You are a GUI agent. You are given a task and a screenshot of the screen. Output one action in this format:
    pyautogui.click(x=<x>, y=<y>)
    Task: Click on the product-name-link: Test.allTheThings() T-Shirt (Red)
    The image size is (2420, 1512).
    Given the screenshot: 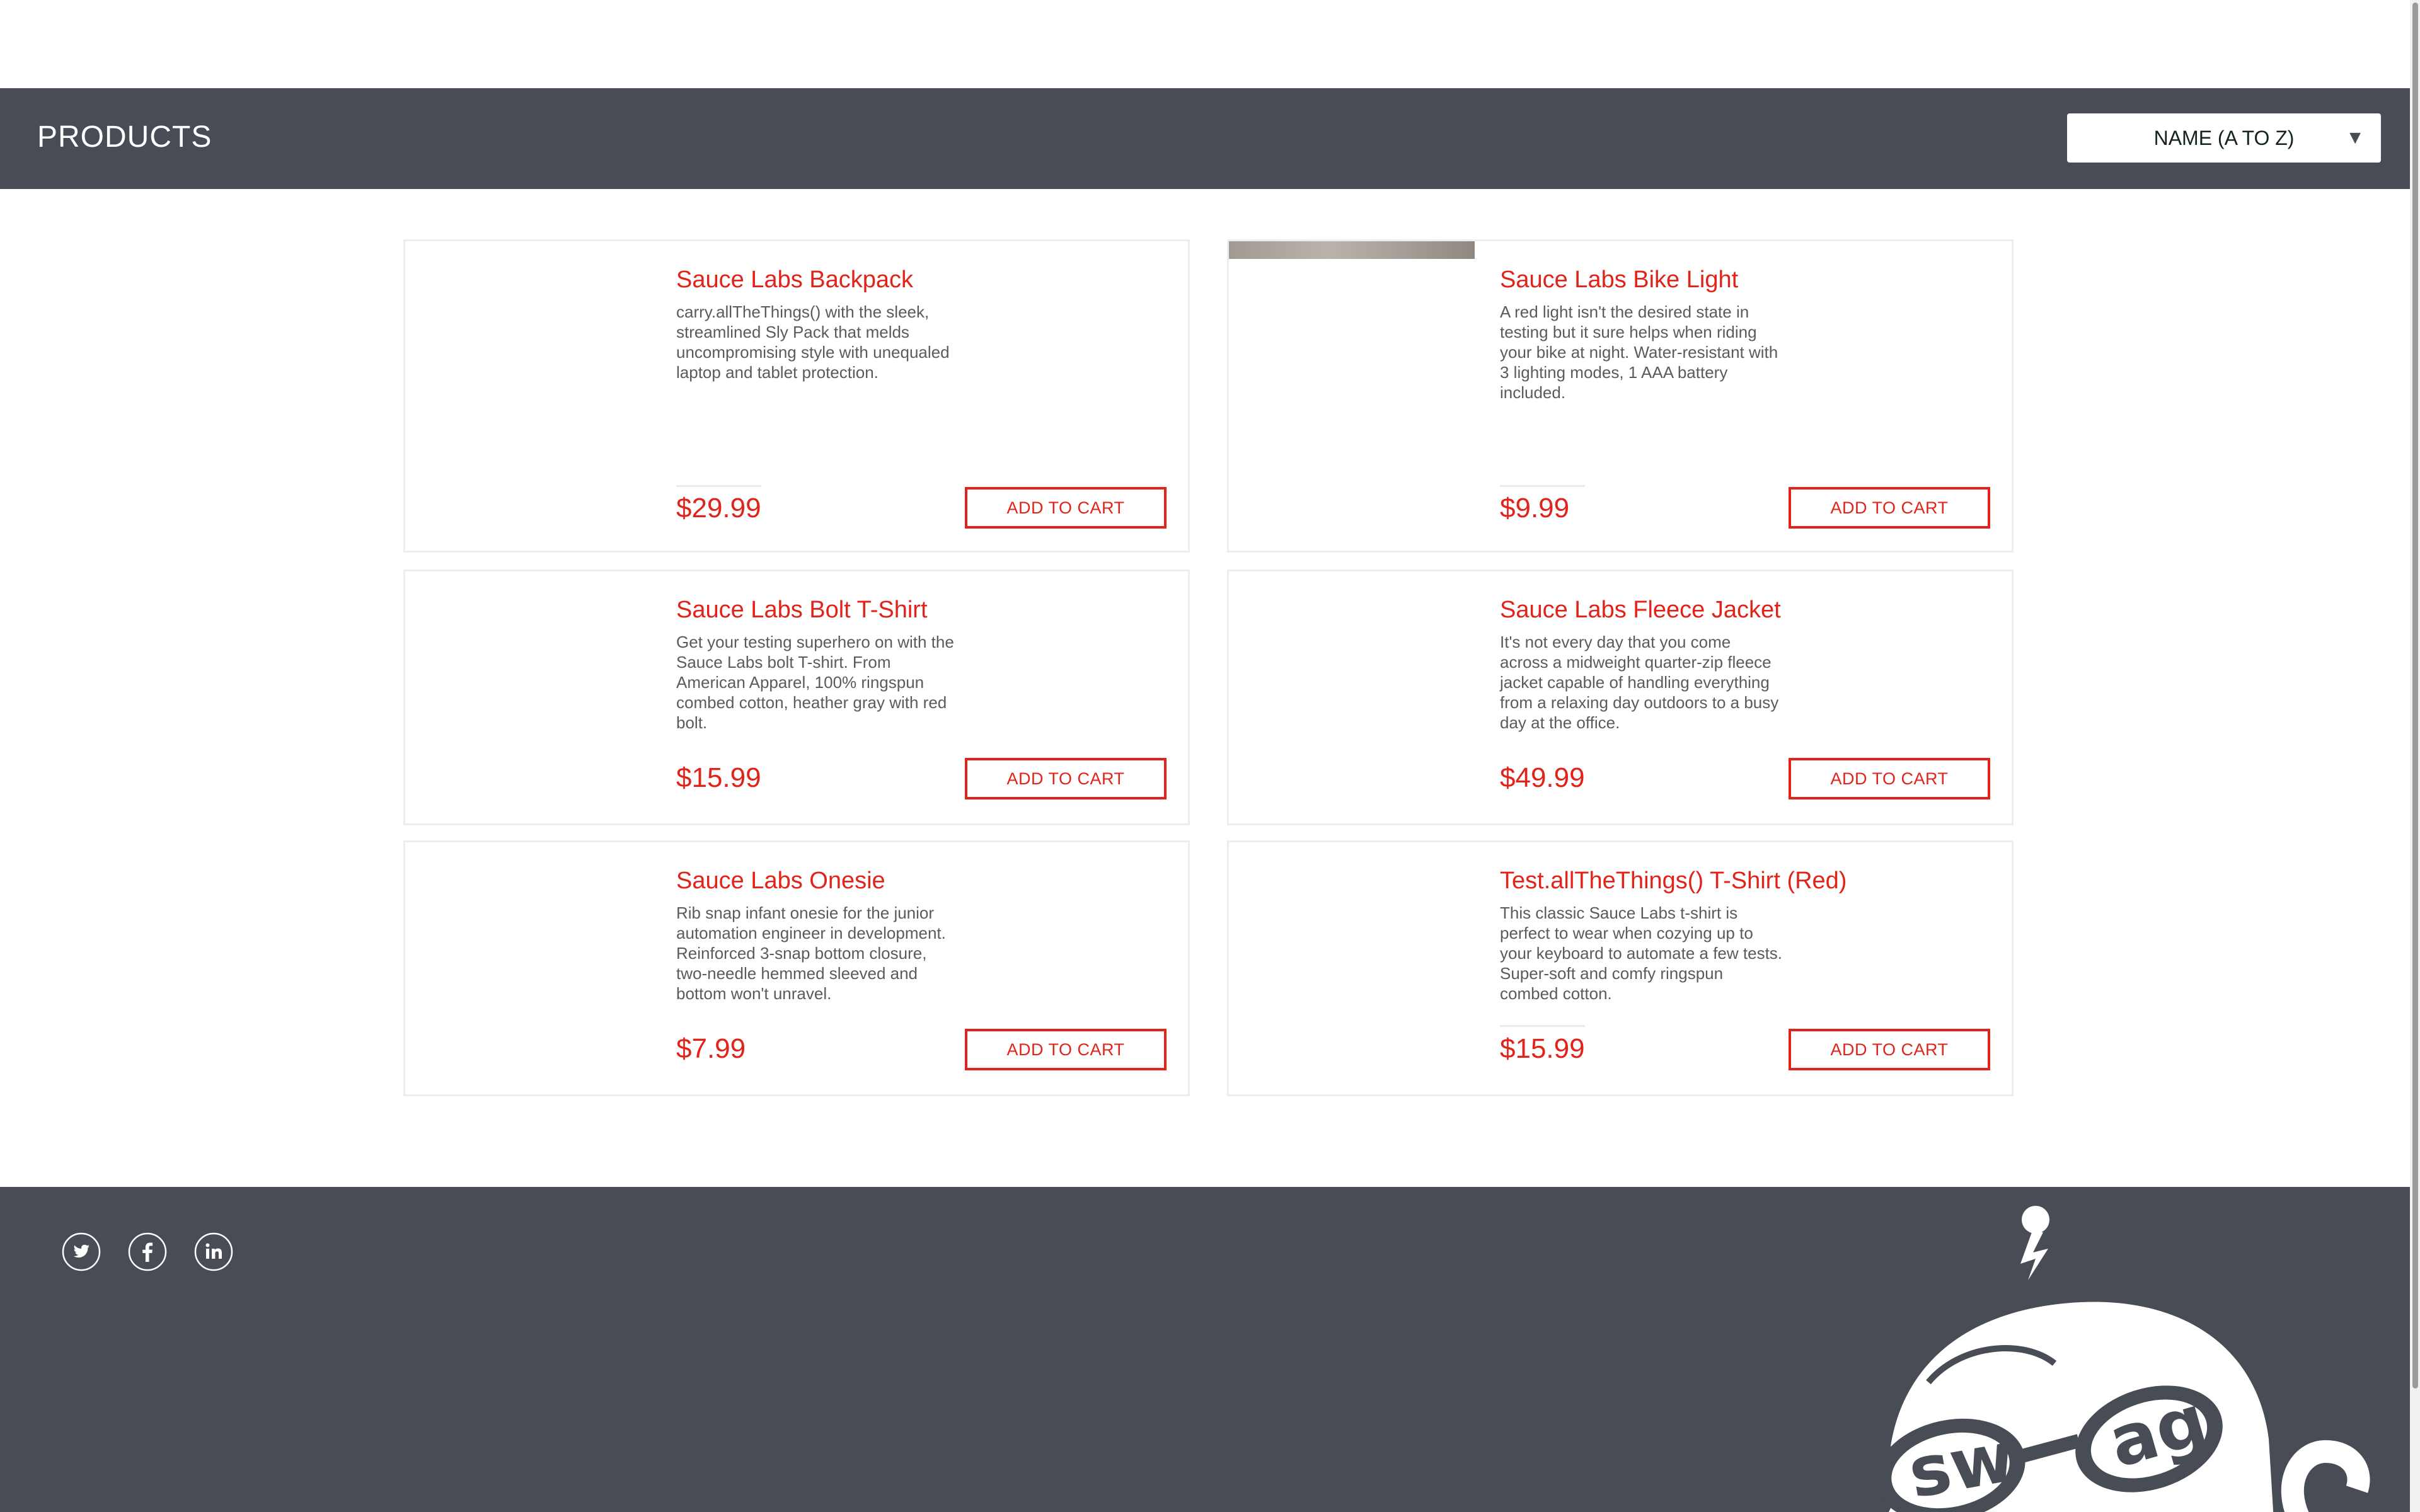 What is the action you would take?
    pyautogui.click(x=1746, y=880)
    